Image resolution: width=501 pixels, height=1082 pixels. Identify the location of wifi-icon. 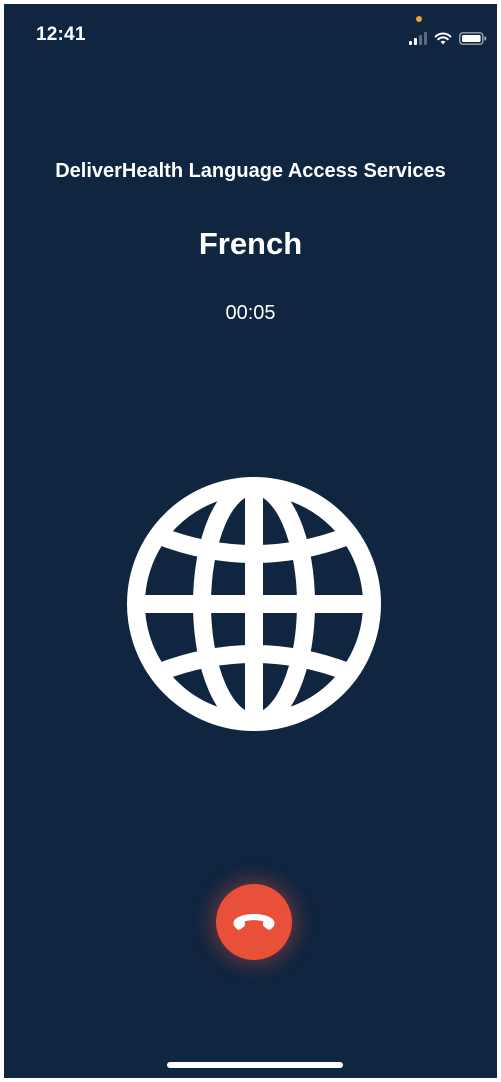
(443, 38).